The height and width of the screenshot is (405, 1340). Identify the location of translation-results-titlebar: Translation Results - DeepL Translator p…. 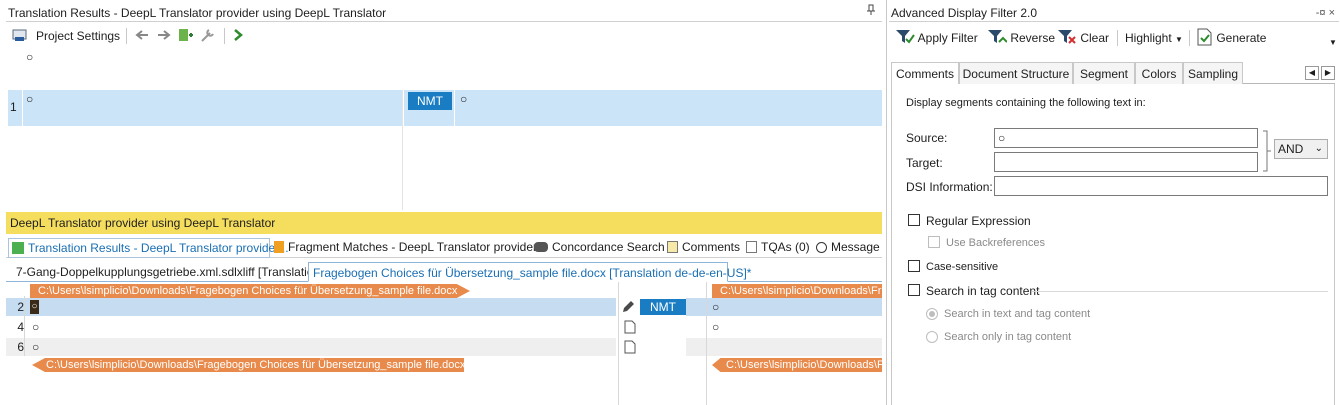
(444, 13).